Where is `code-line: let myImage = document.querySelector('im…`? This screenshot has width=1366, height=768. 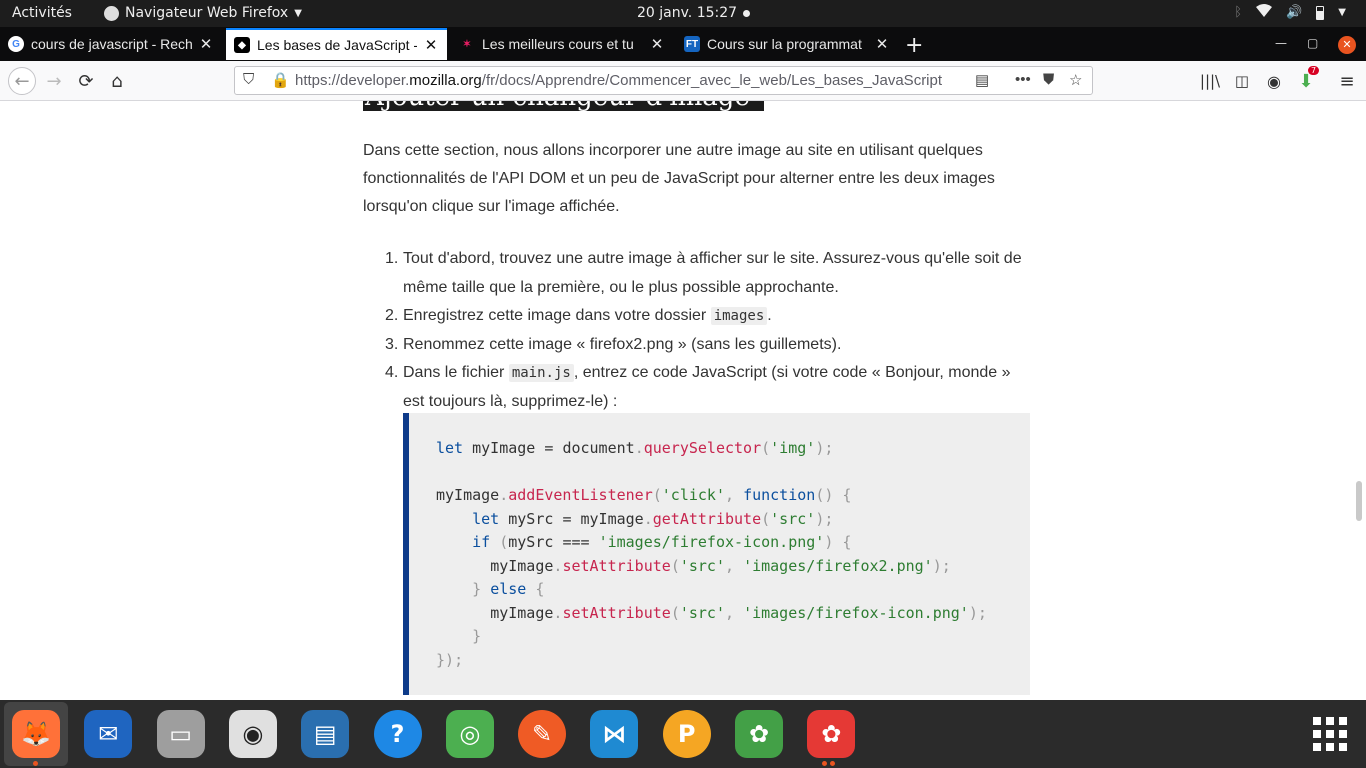 code-line: let myImage = document.querySelector('im… is located at coordinates (635, 448).